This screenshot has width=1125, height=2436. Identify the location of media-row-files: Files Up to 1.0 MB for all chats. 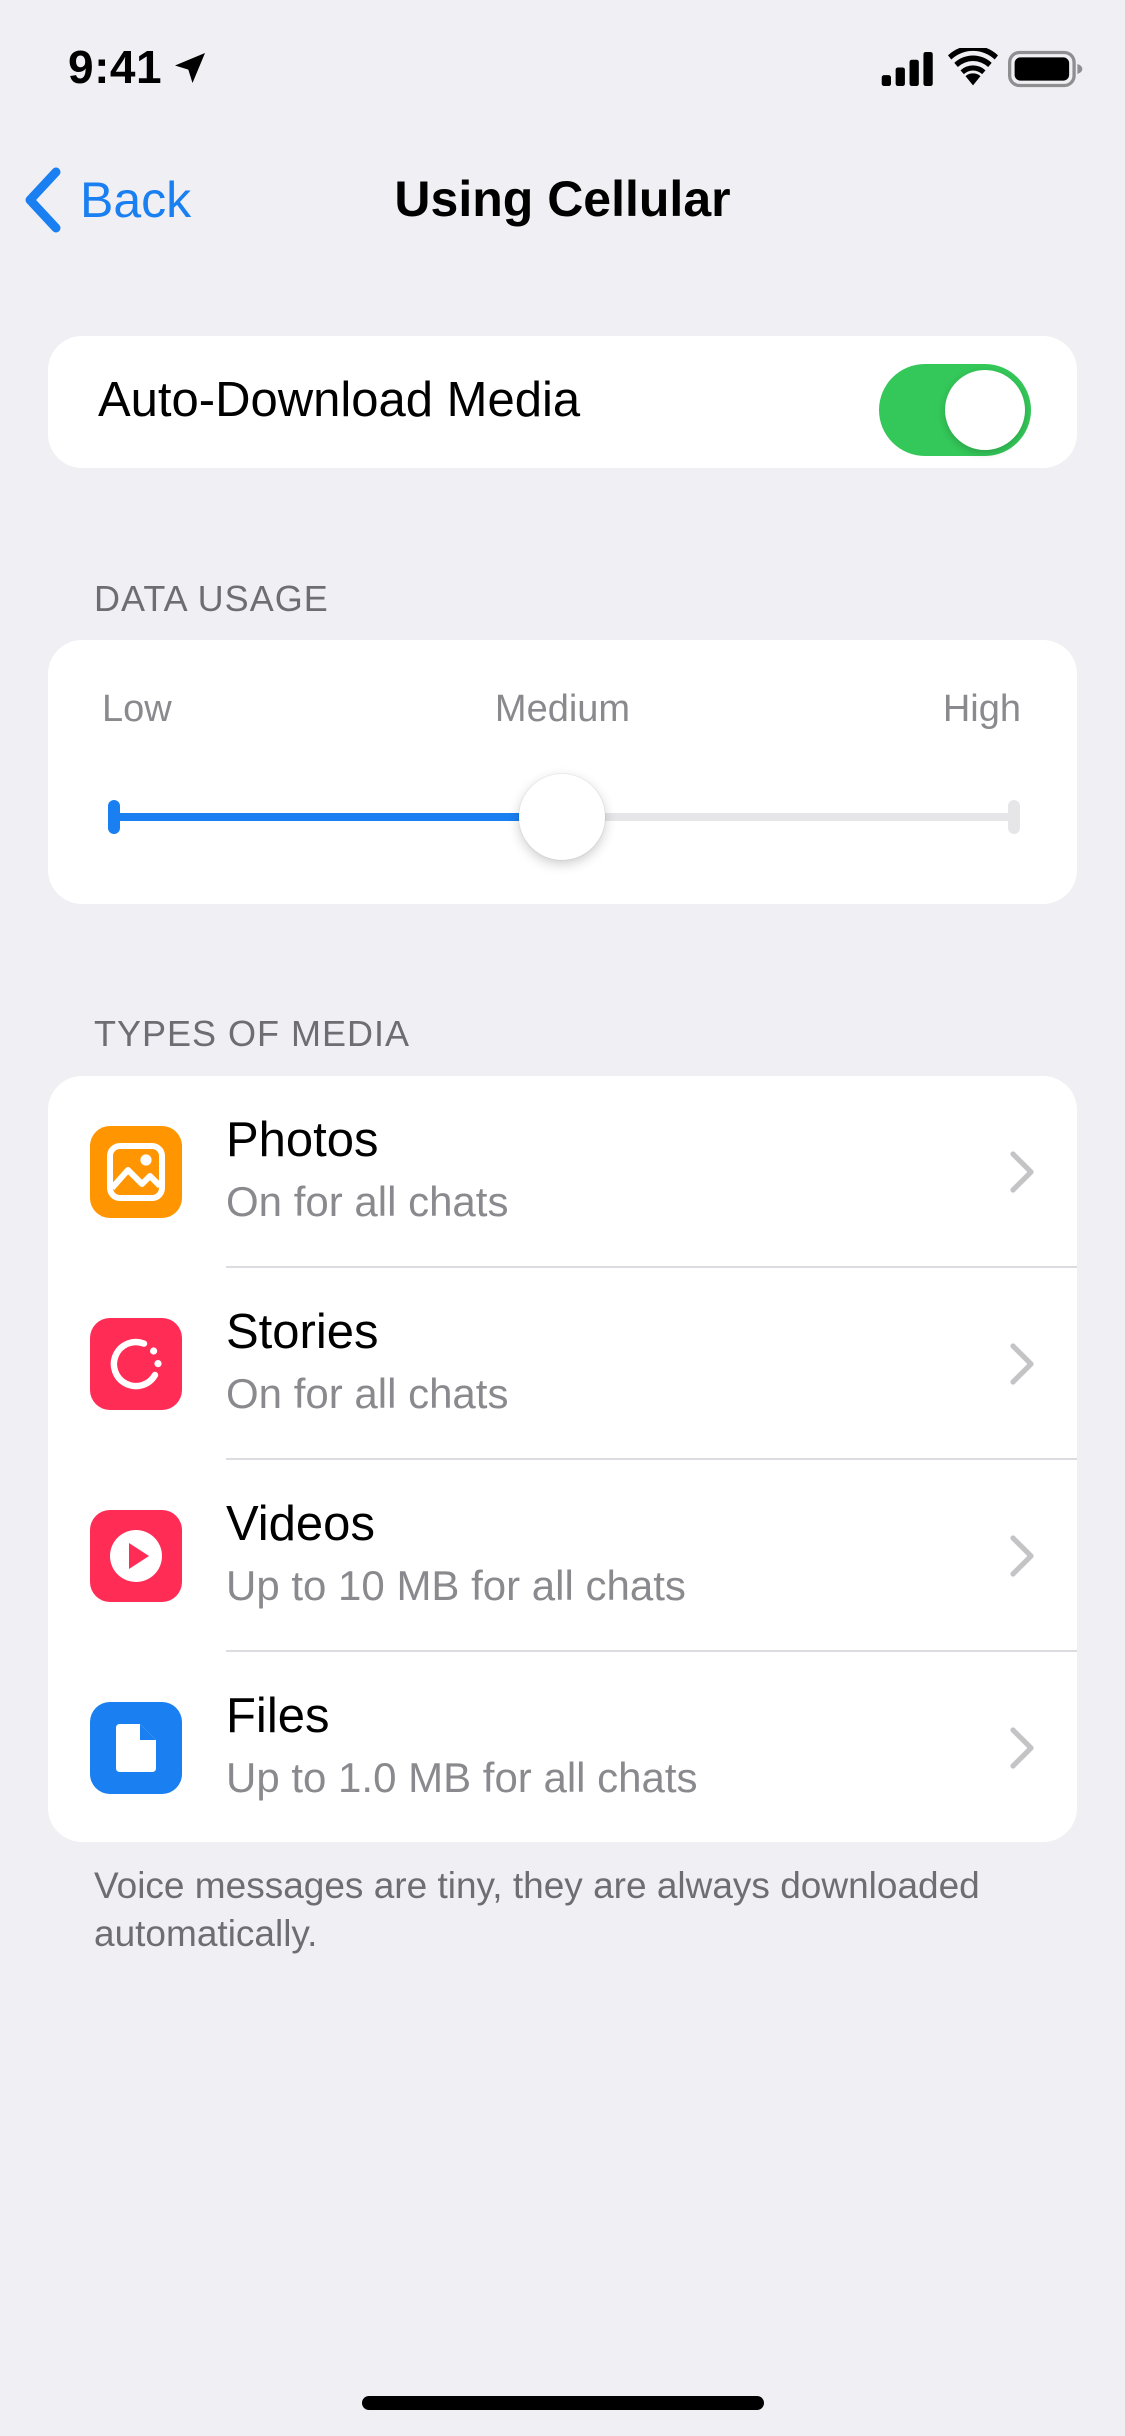
(562, 1747).